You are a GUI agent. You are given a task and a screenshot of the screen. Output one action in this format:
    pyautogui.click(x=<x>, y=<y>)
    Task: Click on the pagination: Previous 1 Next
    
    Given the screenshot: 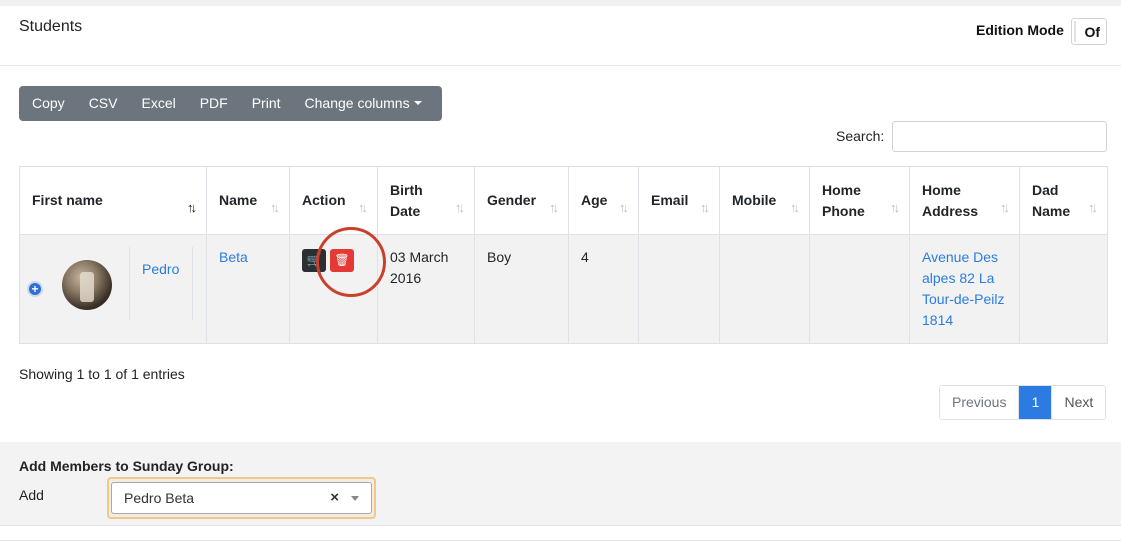 What is the action you would take?
    pyautogui.click(x=1023, y=402)
    